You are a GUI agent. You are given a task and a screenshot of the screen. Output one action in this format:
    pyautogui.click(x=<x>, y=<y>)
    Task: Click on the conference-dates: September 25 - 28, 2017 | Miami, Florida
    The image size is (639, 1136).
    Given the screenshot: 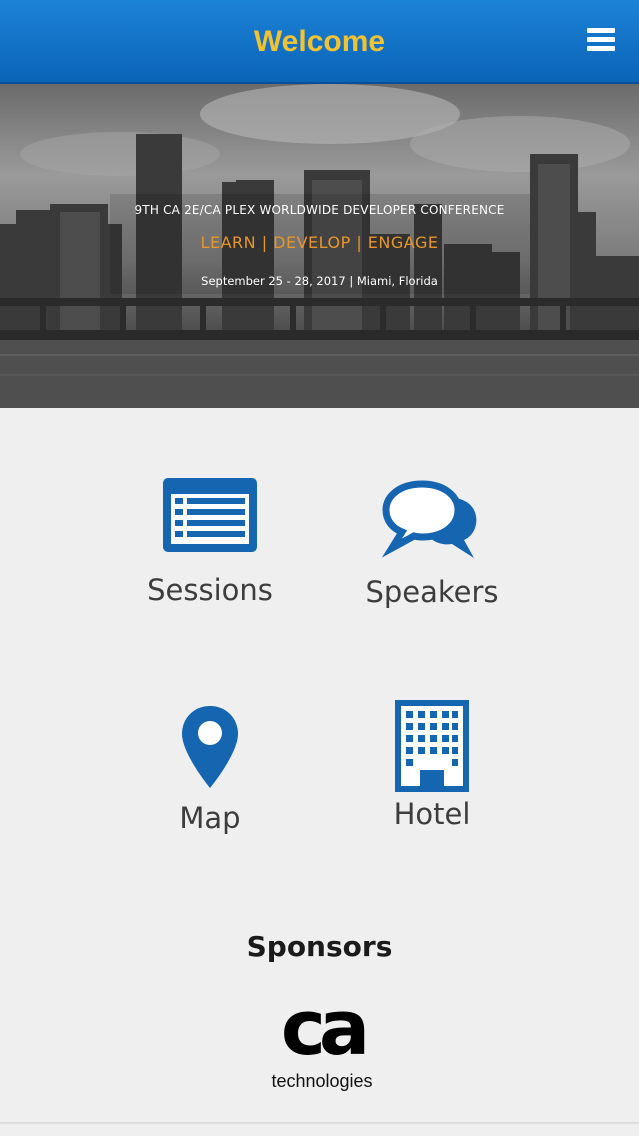 What is the action you would take?
    pyautogui.click(x=319, y=281)
    